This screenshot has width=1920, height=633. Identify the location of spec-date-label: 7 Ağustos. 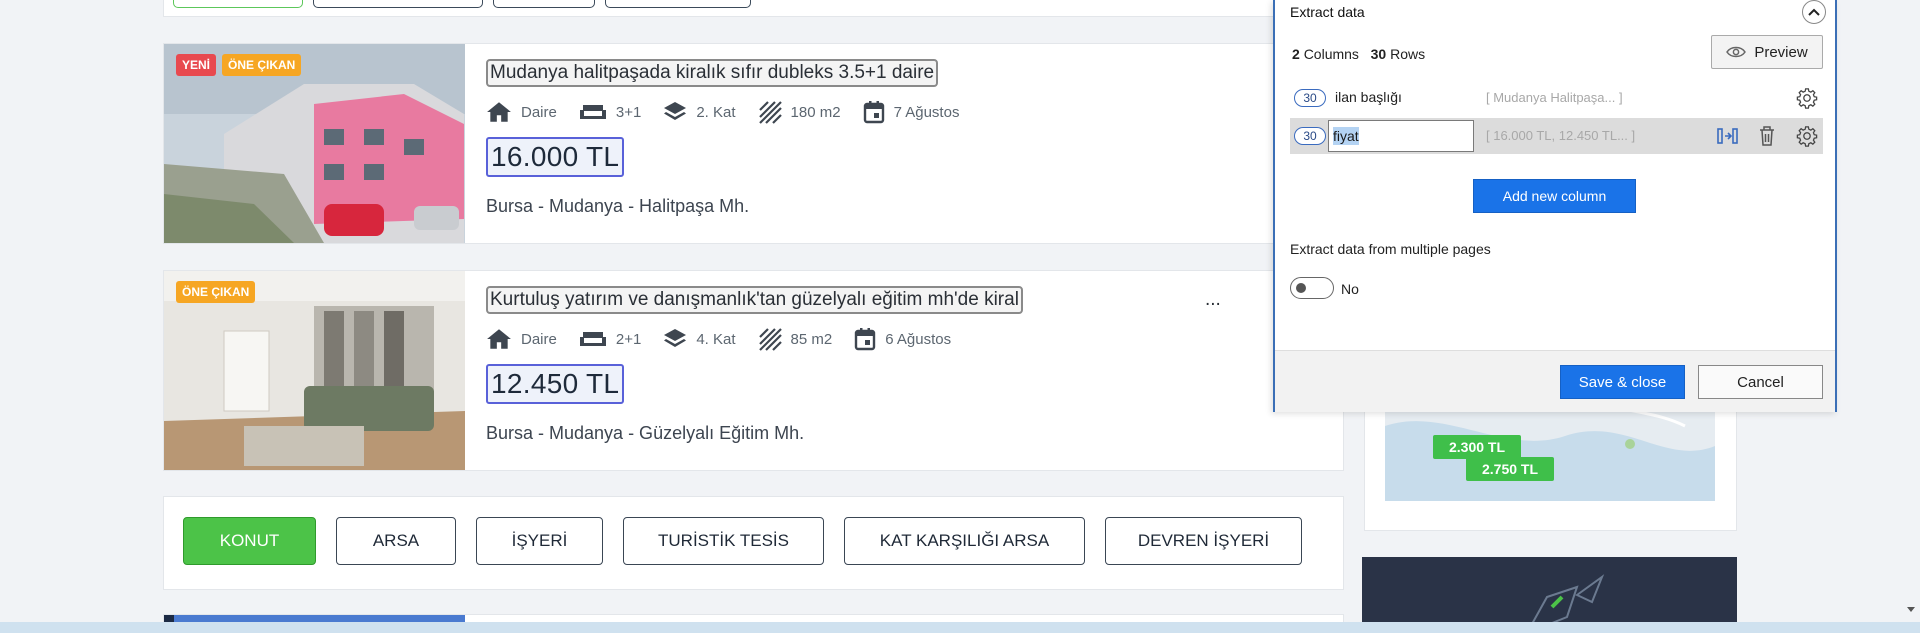
(926, 112).